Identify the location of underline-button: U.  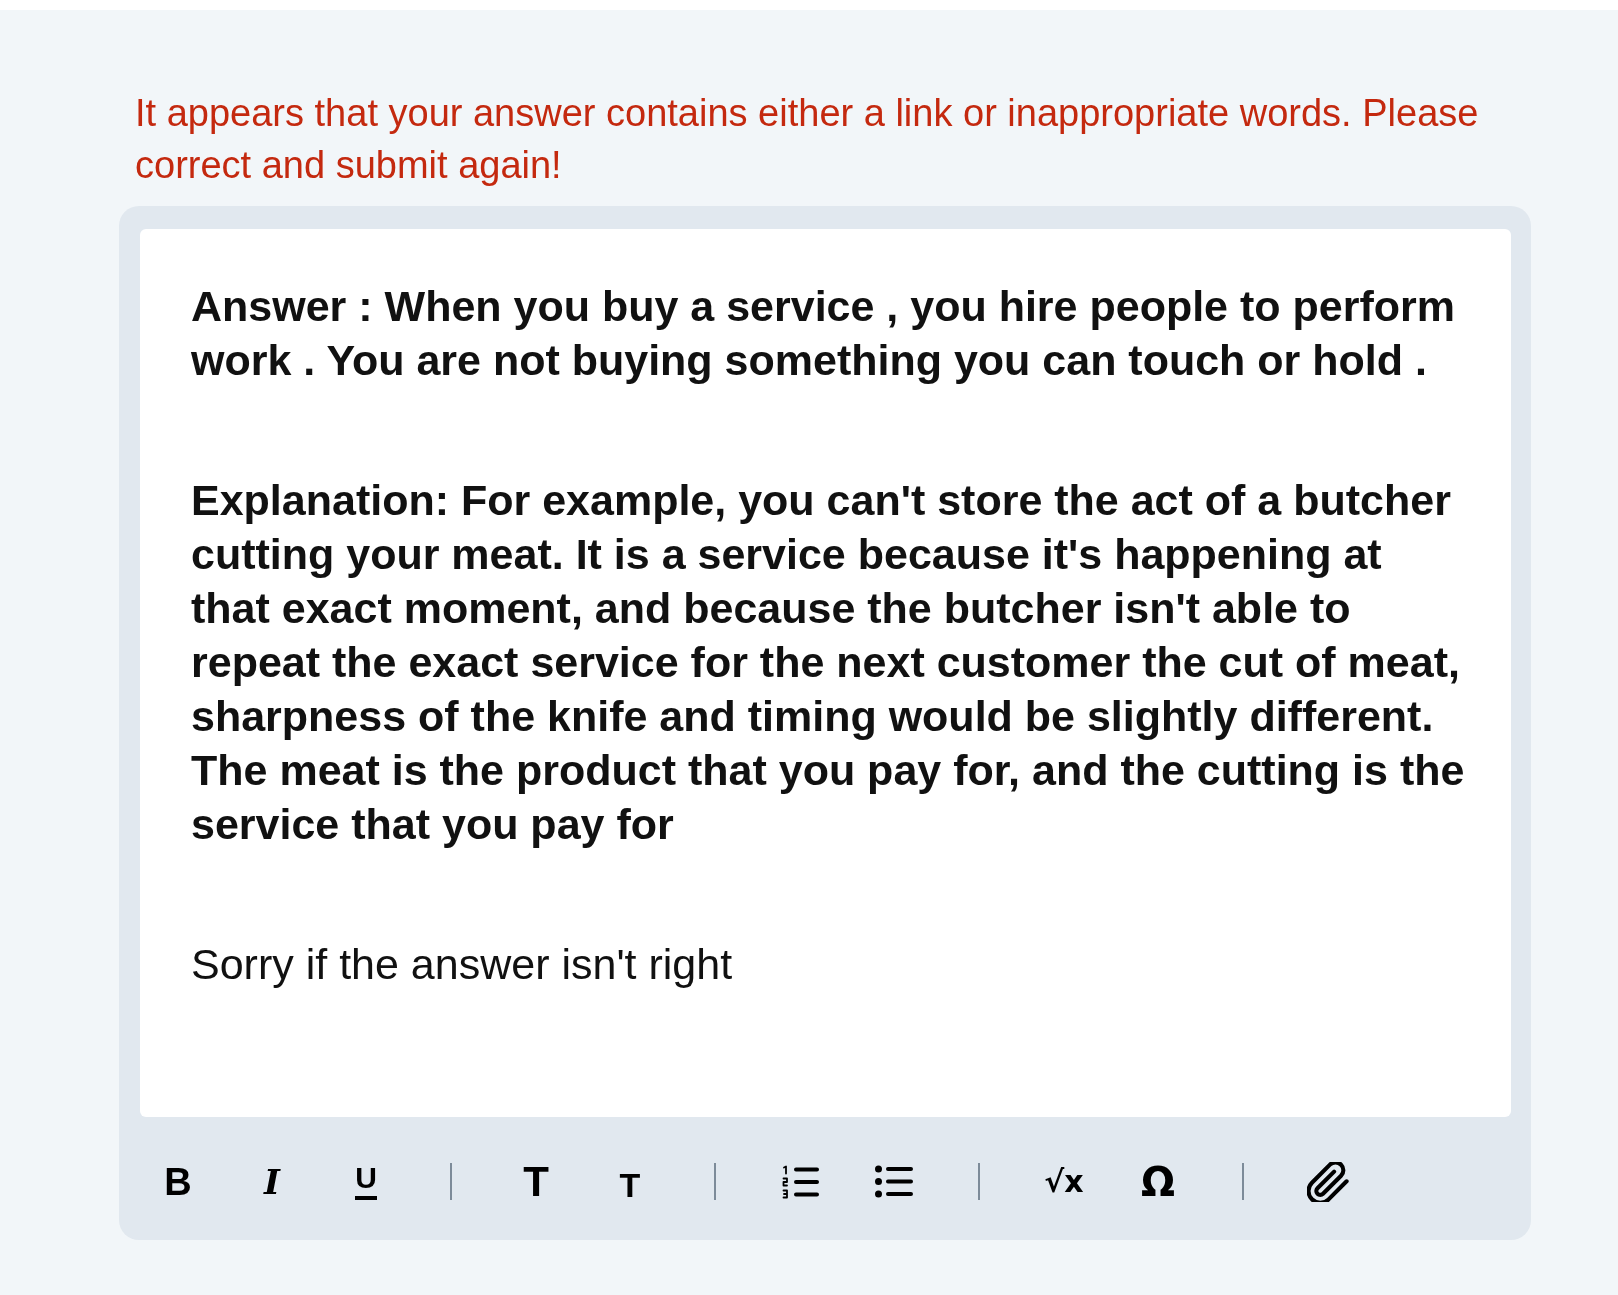
(366, 1181).